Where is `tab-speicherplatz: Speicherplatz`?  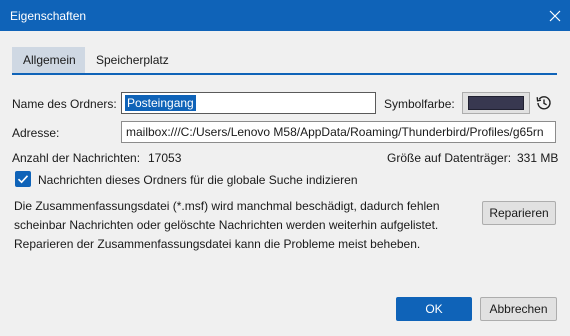
tab-speicherplatz: Speicherplatz is located at coordinates (132, 60).